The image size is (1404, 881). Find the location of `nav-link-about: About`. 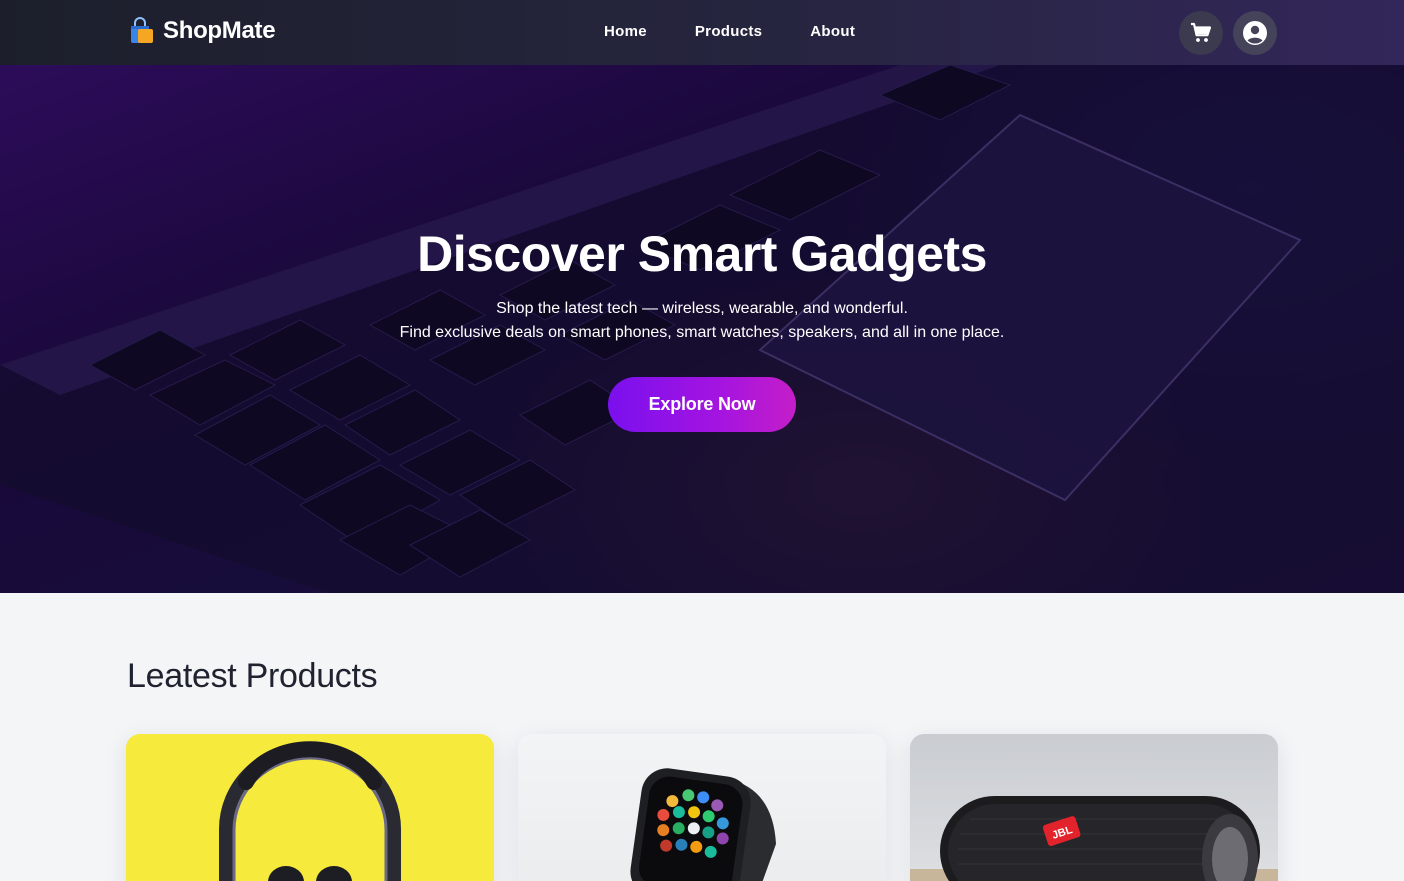

nav-link-about: About is located at coordinates (832, 31).